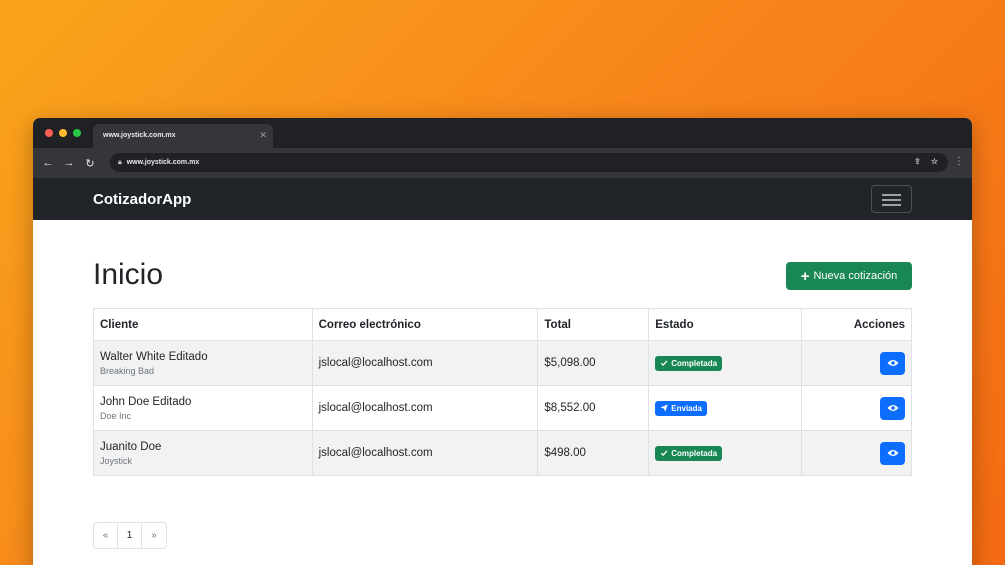 The width and height of the screenshot is (1005, 565). I want to click on total-cell: $498.00, so click(593, 453).